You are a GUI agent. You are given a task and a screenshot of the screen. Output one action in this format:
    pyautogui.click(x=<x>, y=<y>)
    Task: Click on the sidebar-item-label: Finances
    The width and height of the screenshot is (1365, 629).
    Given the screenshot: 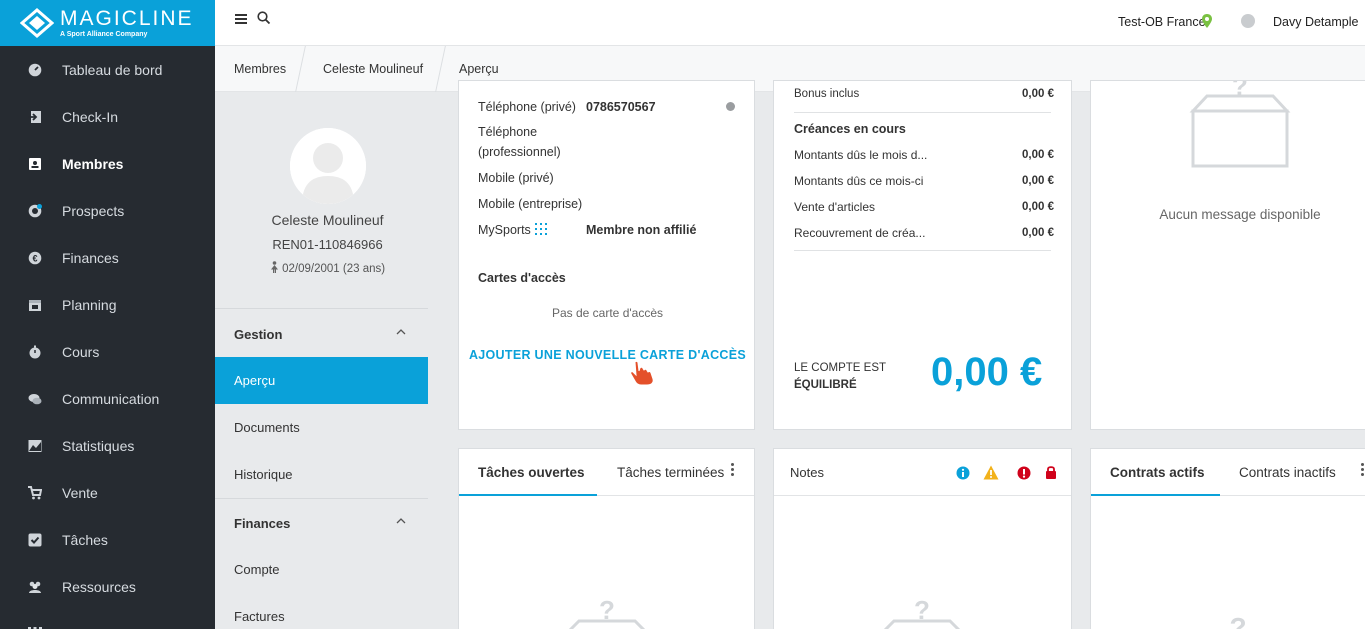 What is the action you would take?
    pyautogui.click(x=90, y=257)
    